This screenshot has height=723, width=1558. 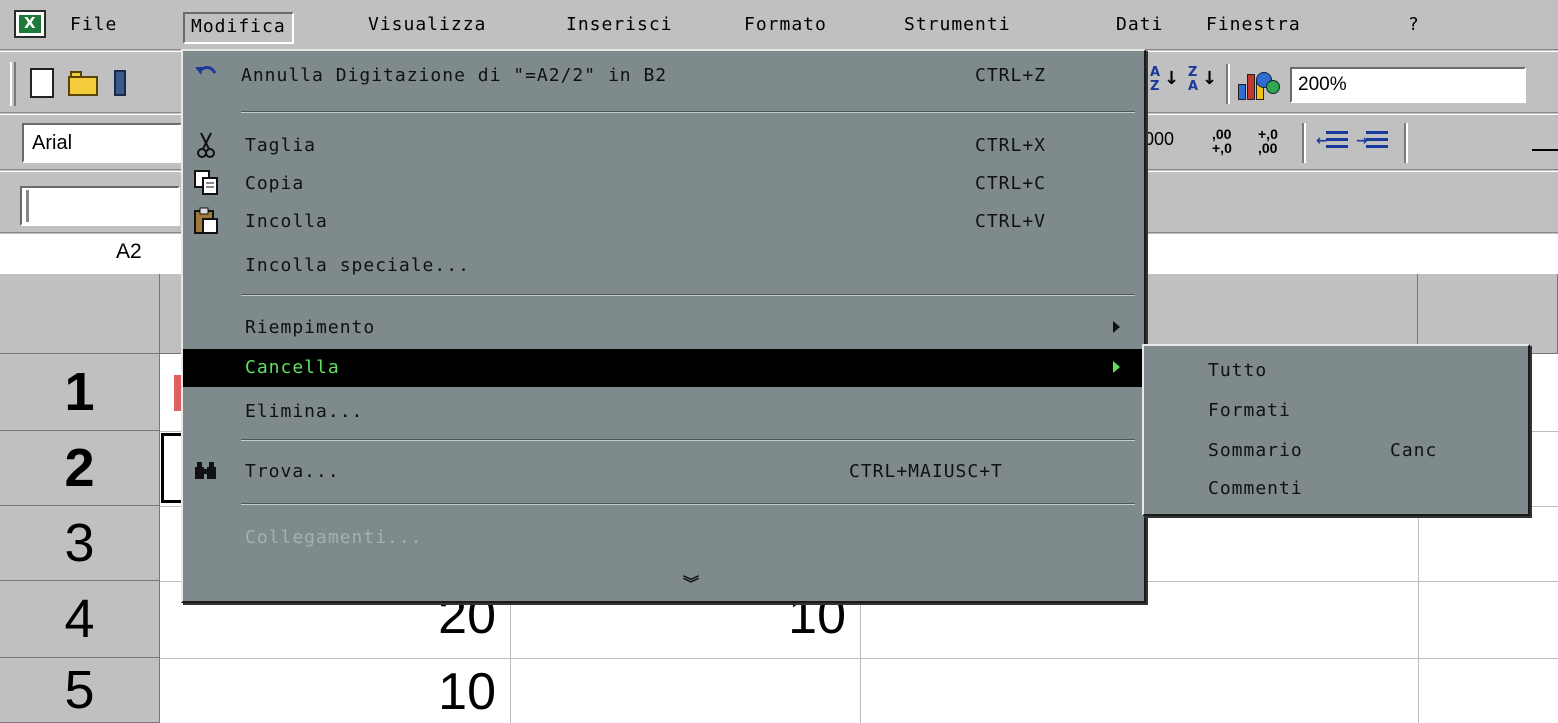 I want to click on menu-formato: Formato, so click(x=785, y=28).